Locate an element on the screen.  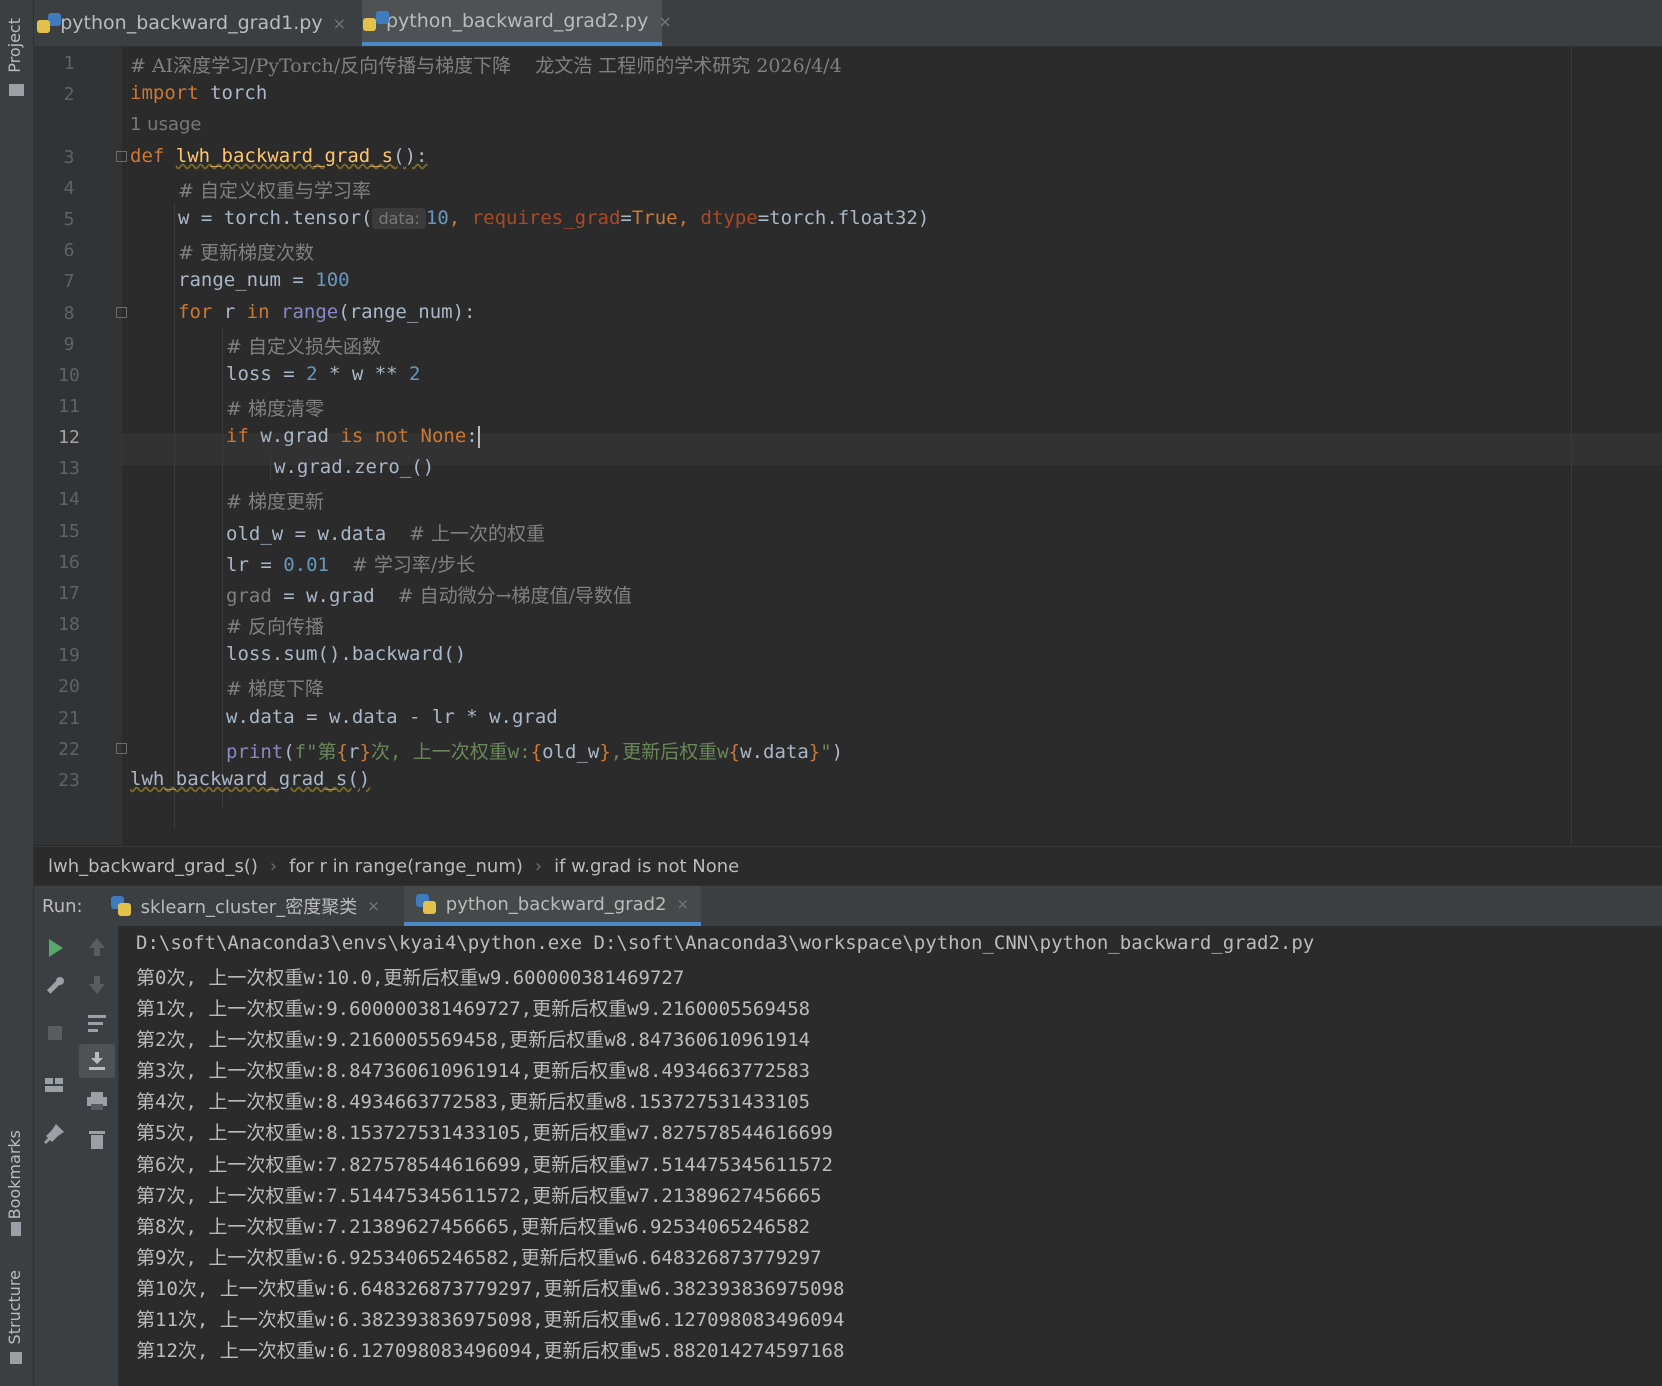
scroll-to-end-icon is located at coordinates (97, 1061).